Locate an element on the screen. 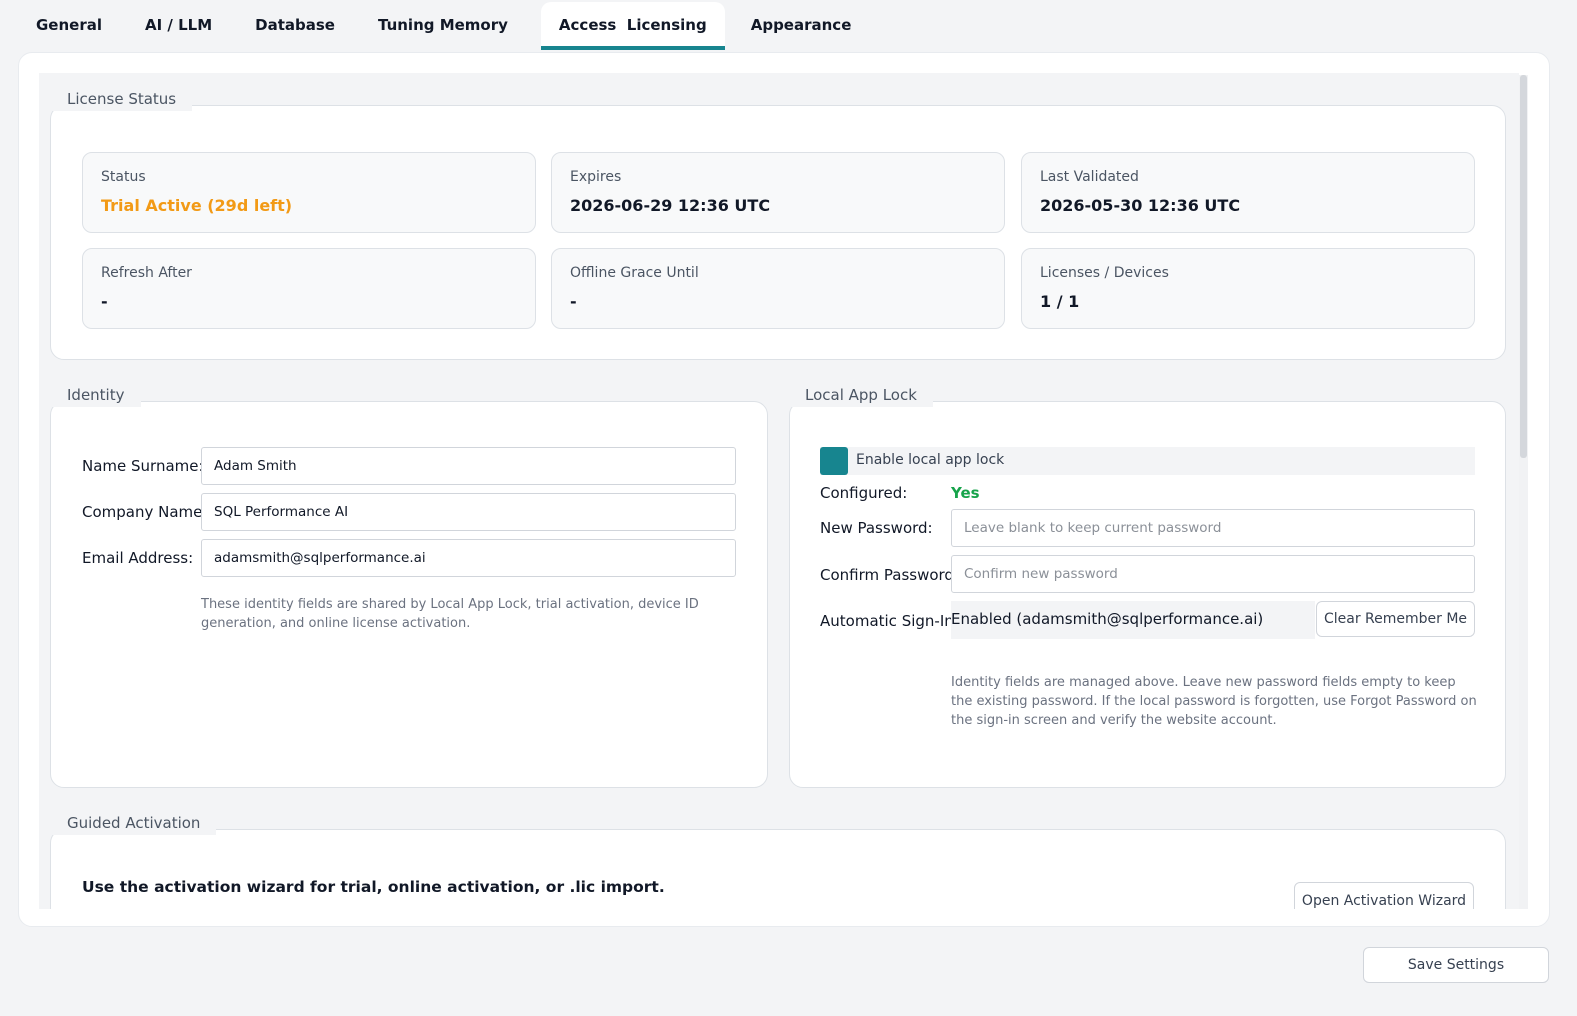 The image size is (1577, 1016). enable-app-lock-label: Enable local app lock is located at coordinates (930, 460).